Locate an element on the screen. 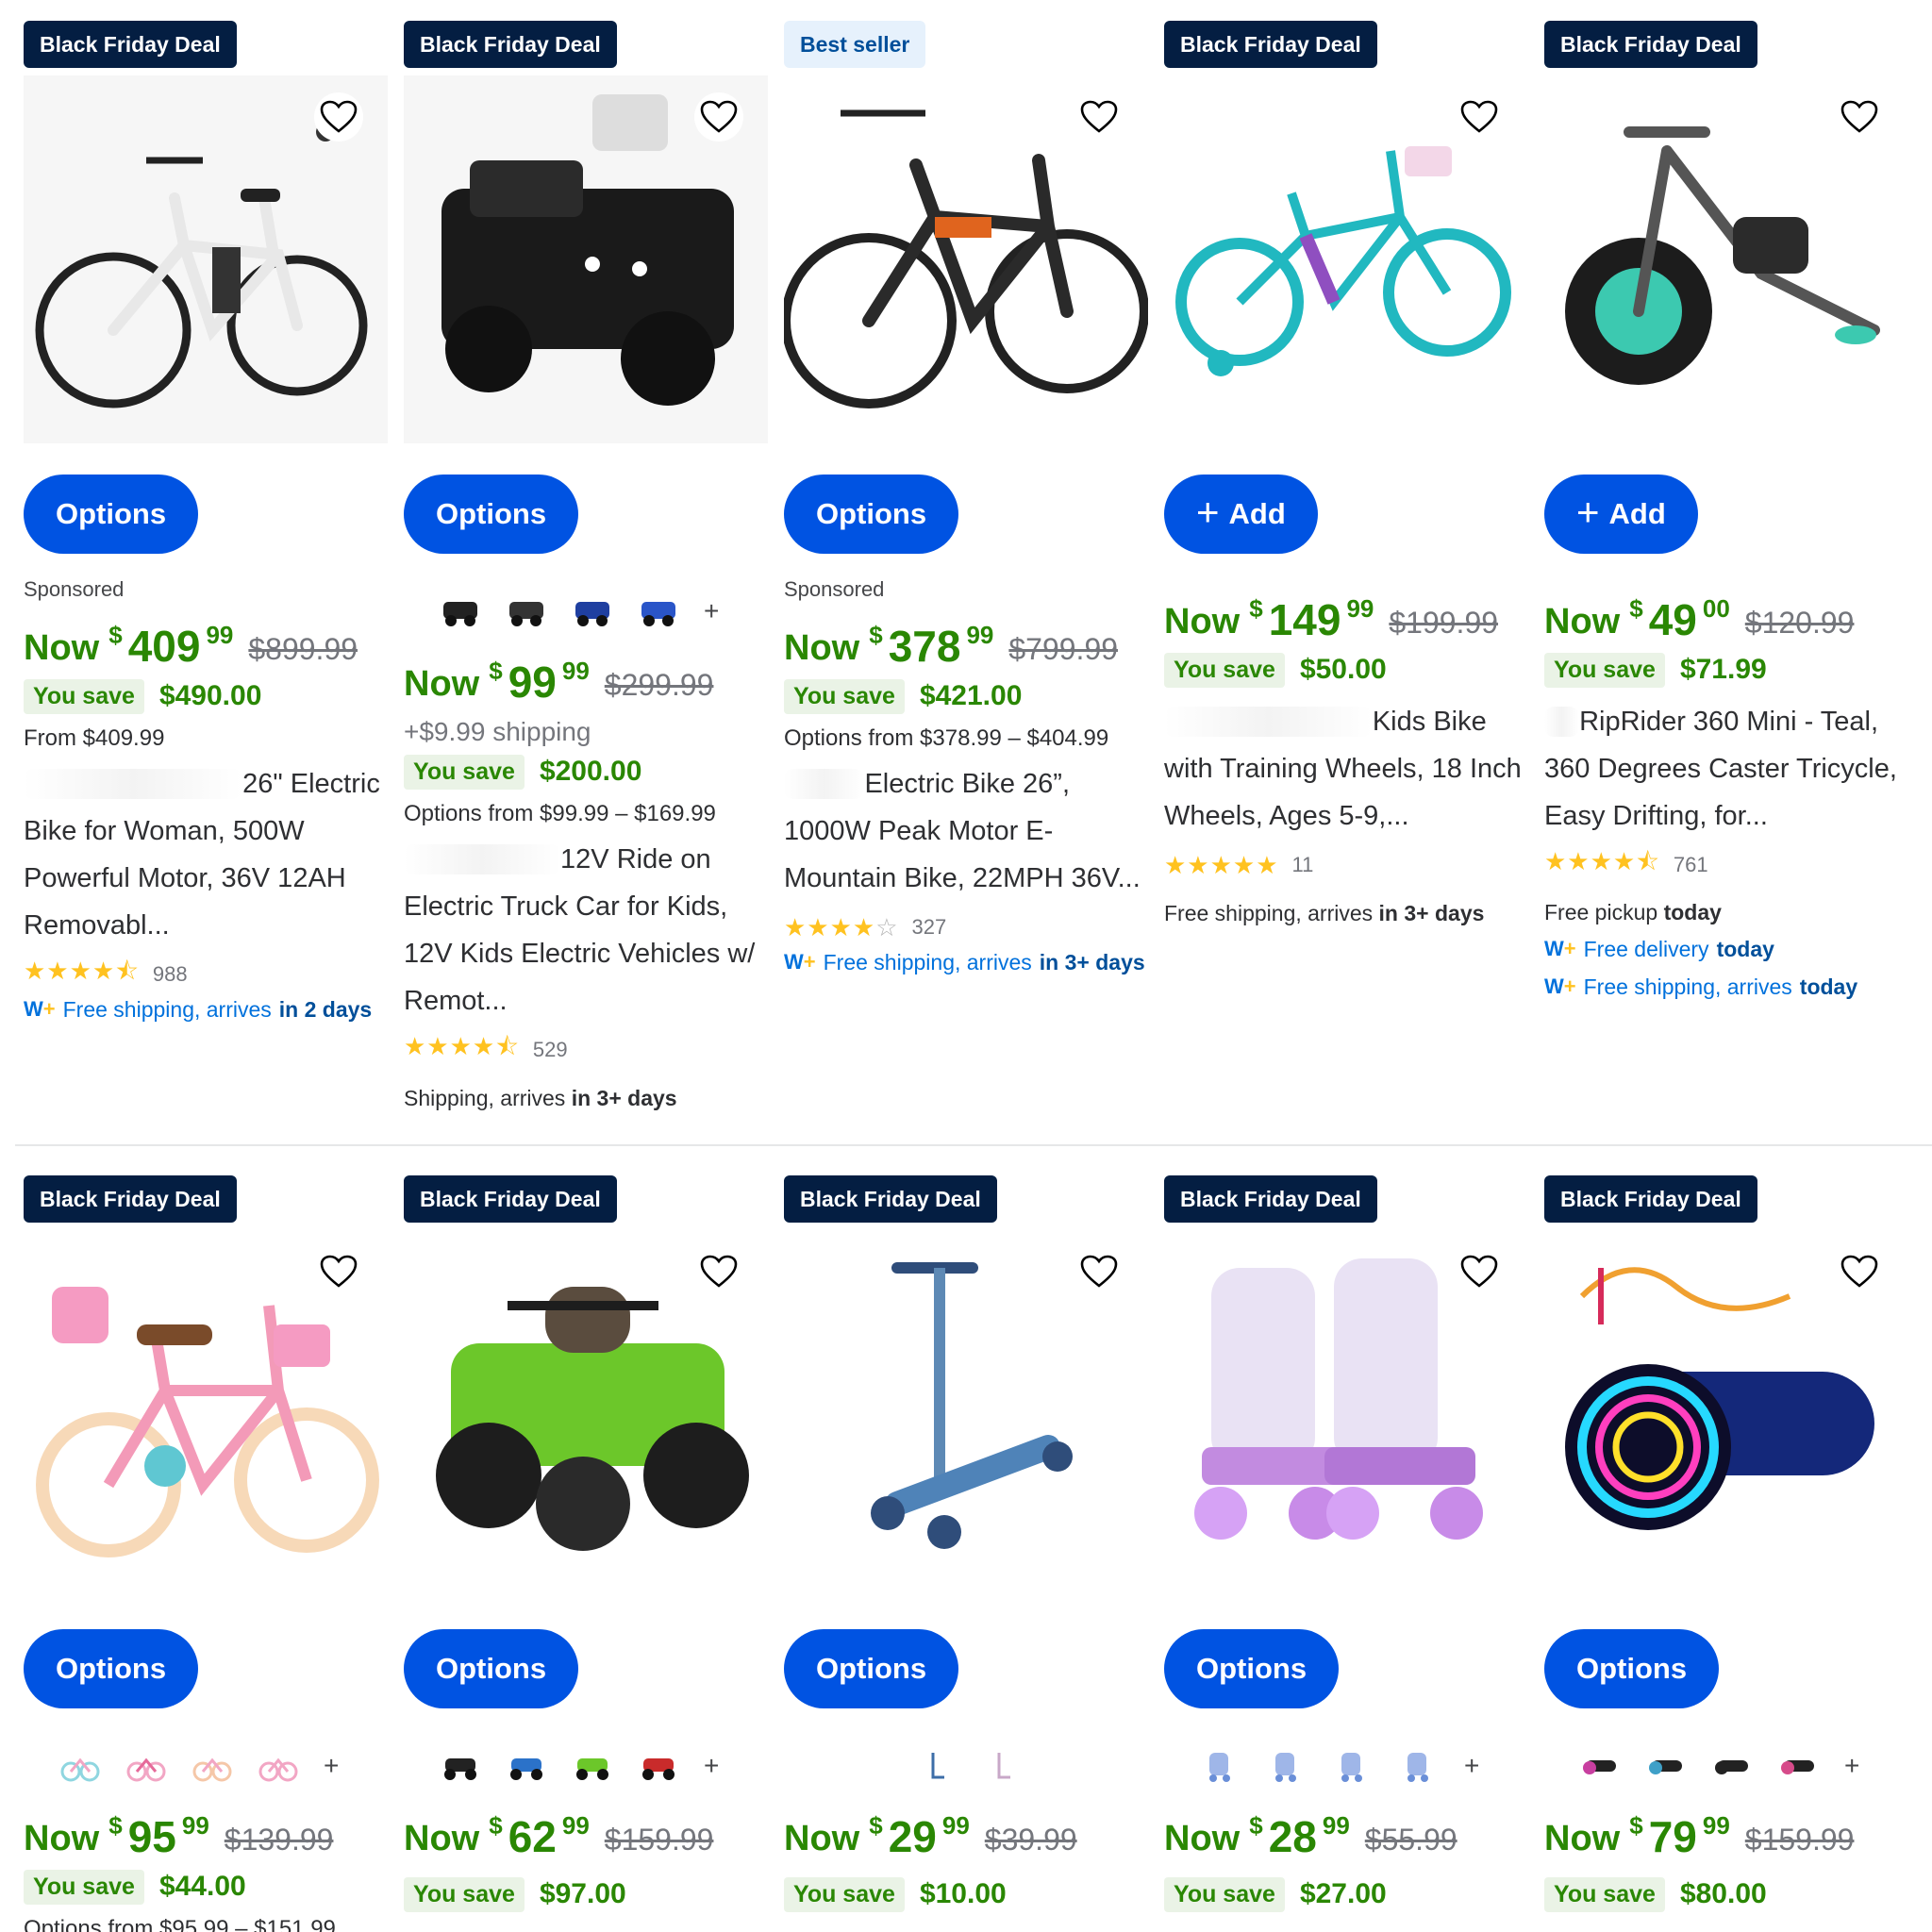 The height and width of the screenshot is (1932, 1932). star-rating-icon: ★★★★★ is located at coordinates (1221, 865).